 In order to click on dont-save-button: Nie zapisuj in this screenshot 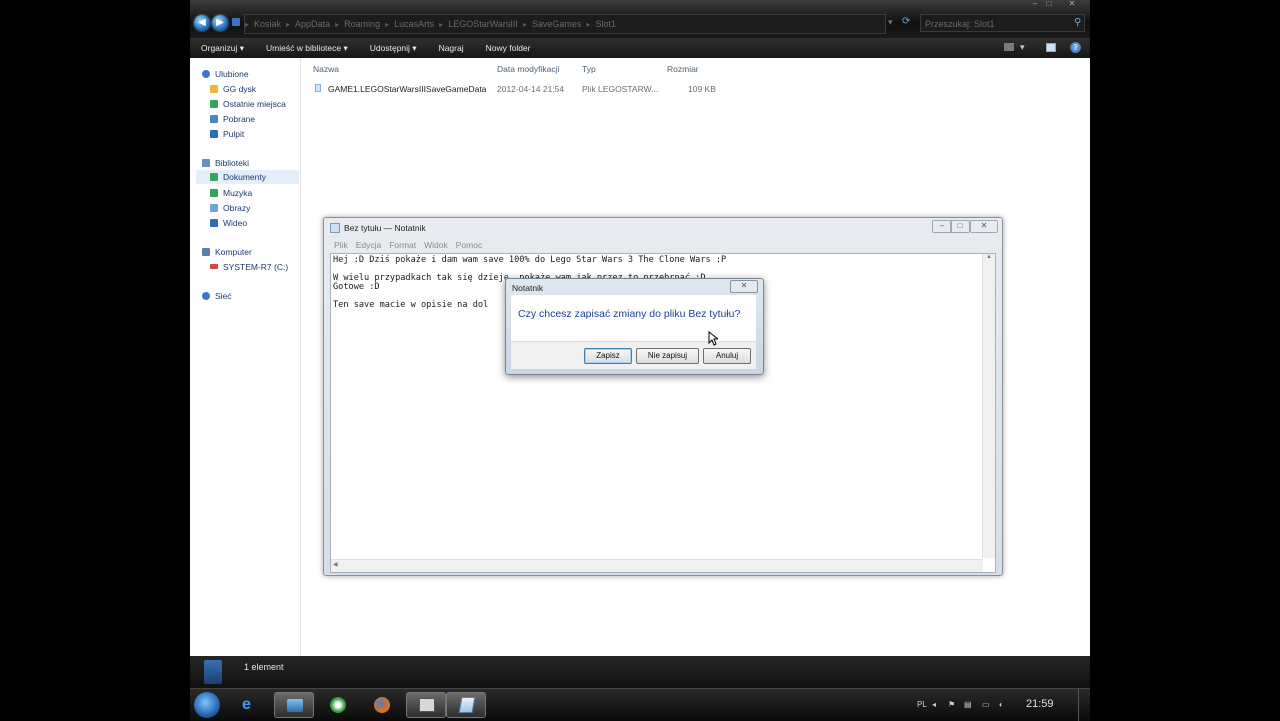, I will do `click(667, 356)`.